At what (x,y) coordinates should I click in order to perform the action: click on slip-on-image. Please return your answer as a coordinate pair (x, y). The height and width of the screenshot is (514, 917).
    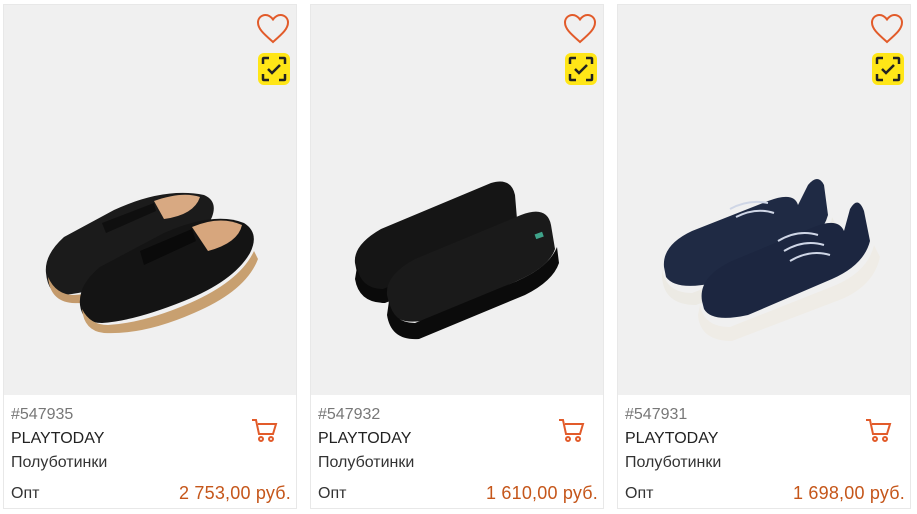
    Looking at the image, I should click on (456, 260).